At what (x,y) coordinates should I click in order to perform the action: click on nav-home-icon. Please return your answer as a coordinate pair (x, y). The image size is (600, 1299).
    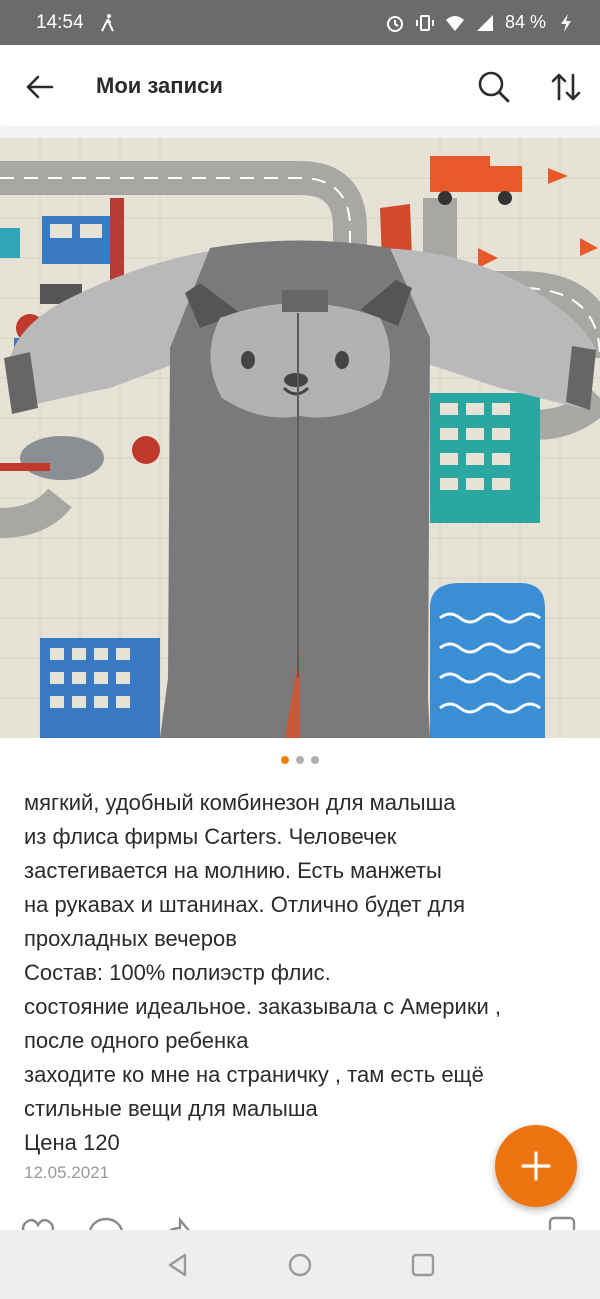
    Looking at the image, I should click on (300, 1265).